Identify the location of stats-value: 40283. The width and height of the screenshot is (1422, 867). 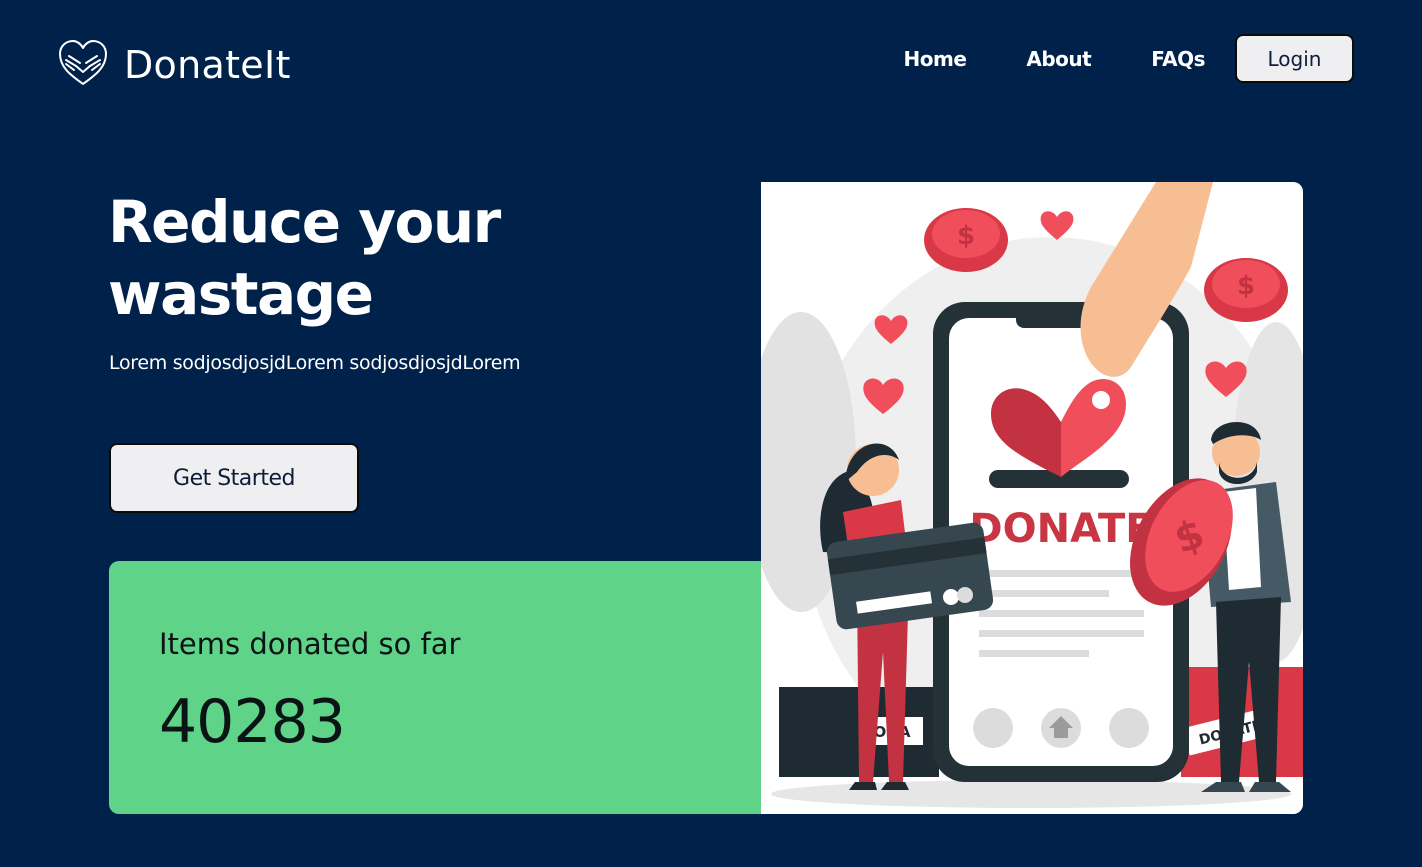
(252, 722).